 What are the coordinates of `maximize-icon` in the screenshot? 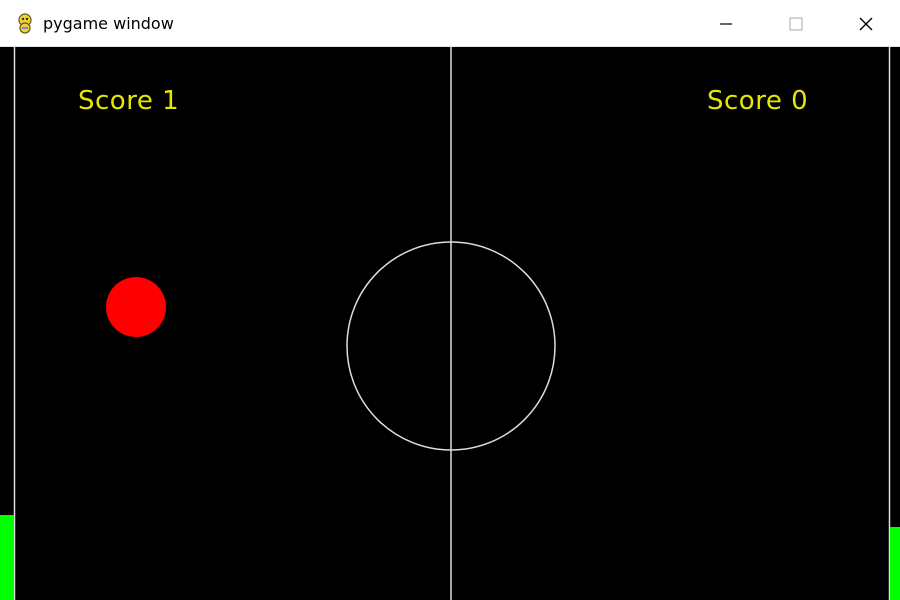 It's located at (796, 23).